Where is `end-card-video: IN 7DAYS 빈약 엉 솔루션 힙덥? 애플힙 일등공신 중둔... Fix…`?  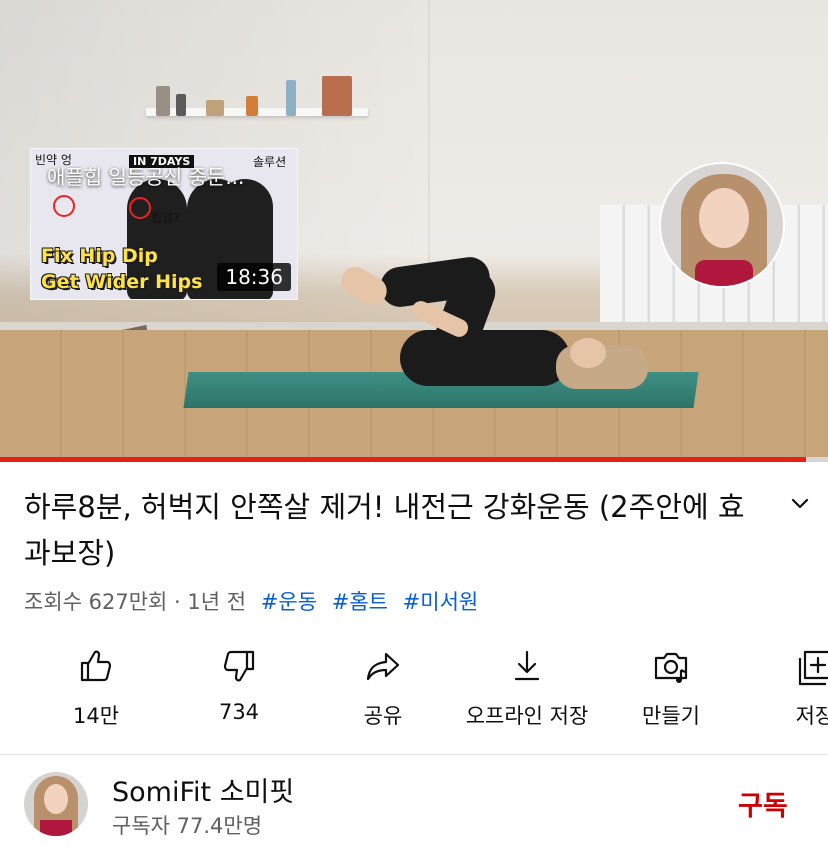
end-card-video: IN 7DAYS 빈약 엉 솔루션 힙덥? 애플힙 일등공신 중둔... Fix… is located at coordinates (164, 224).